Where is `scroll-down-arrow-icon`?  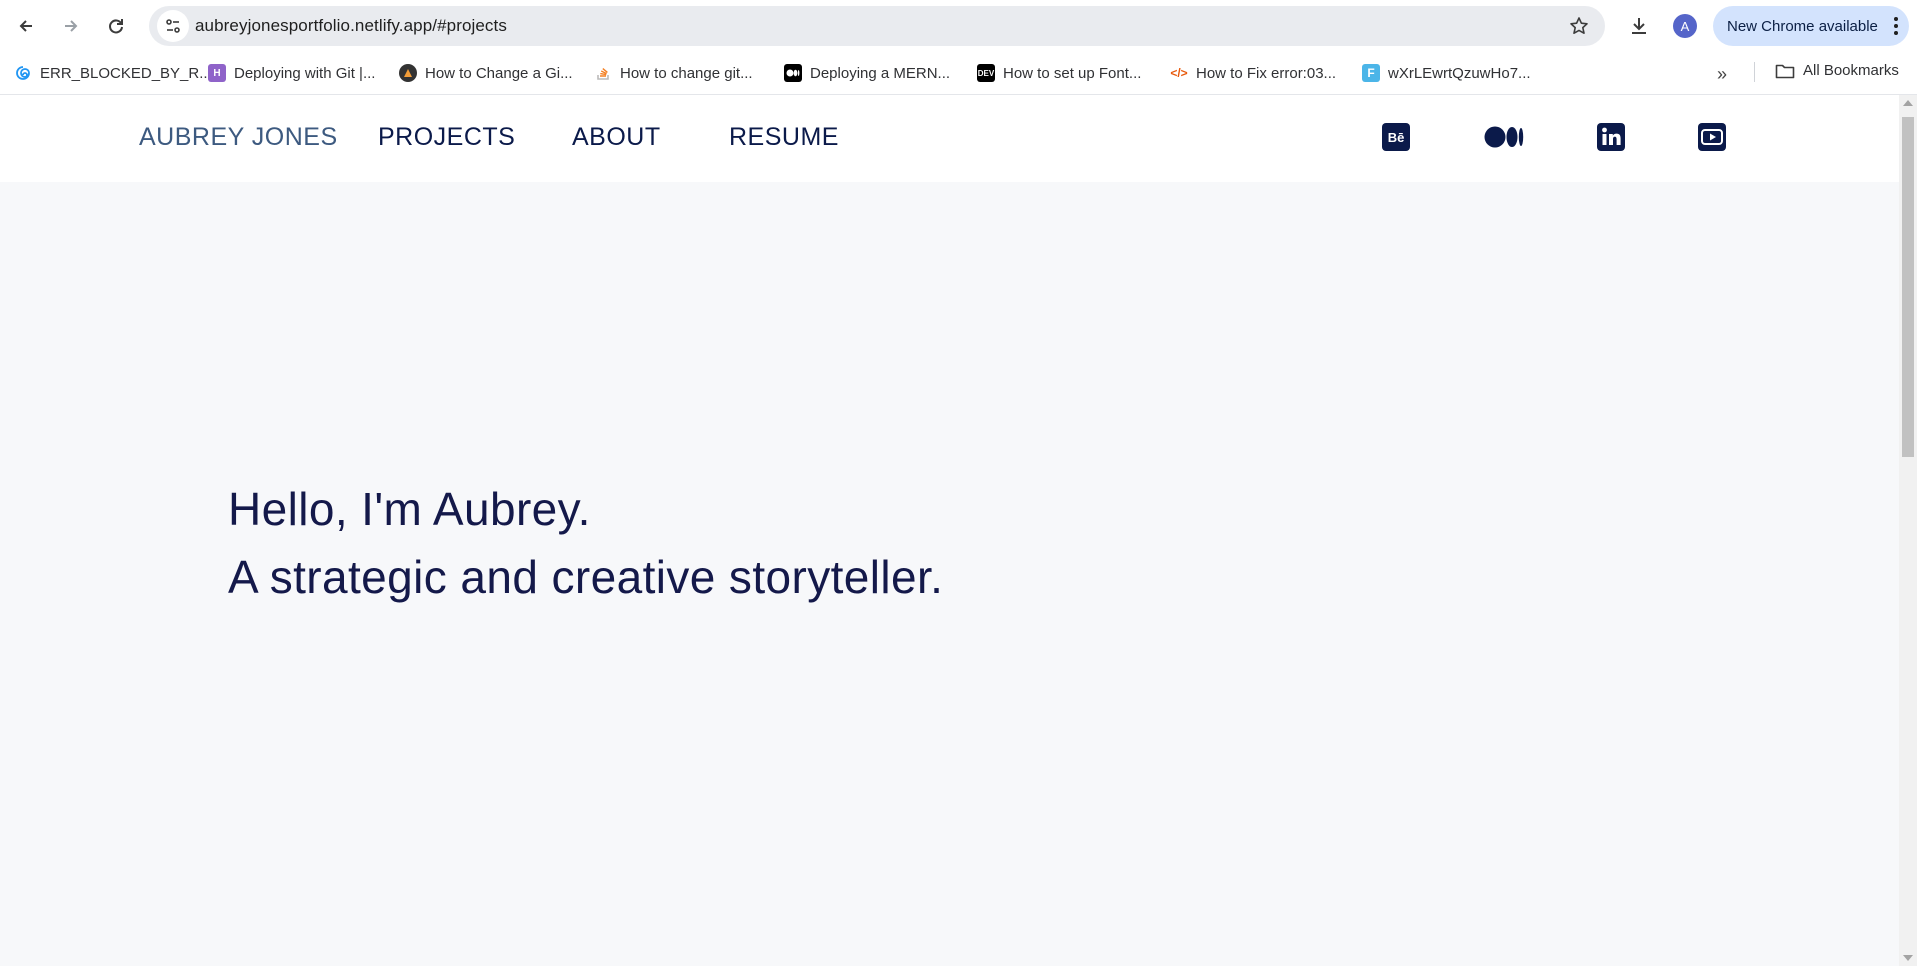
scroll-down-arrow-icon is located at coordinates (1908, 958).